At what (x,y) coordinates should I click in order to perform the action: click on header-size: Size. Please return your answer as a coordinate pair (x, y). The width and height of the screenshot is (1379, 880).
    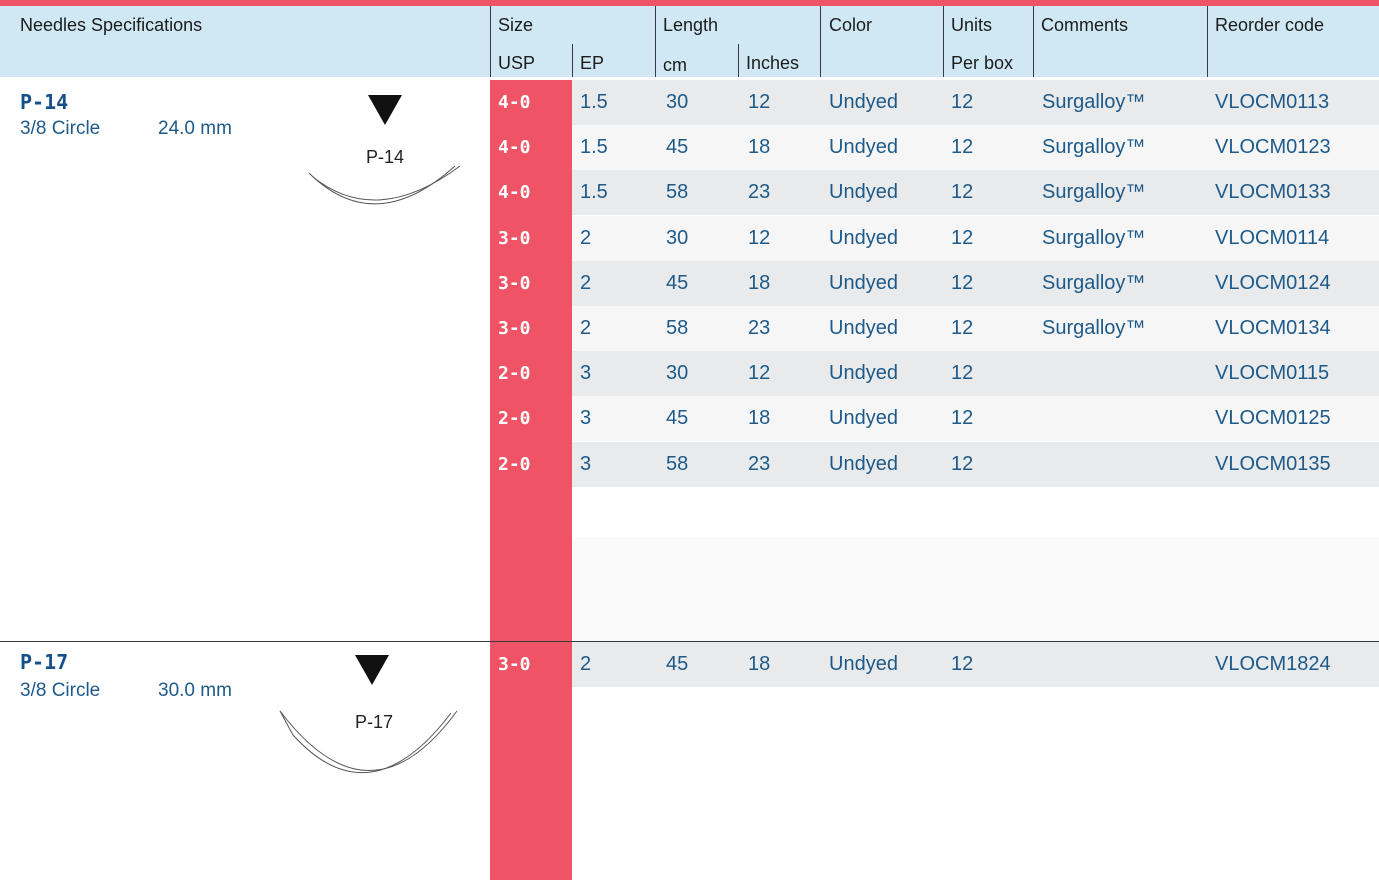
    Looking at the image, I should click on (516, 25).